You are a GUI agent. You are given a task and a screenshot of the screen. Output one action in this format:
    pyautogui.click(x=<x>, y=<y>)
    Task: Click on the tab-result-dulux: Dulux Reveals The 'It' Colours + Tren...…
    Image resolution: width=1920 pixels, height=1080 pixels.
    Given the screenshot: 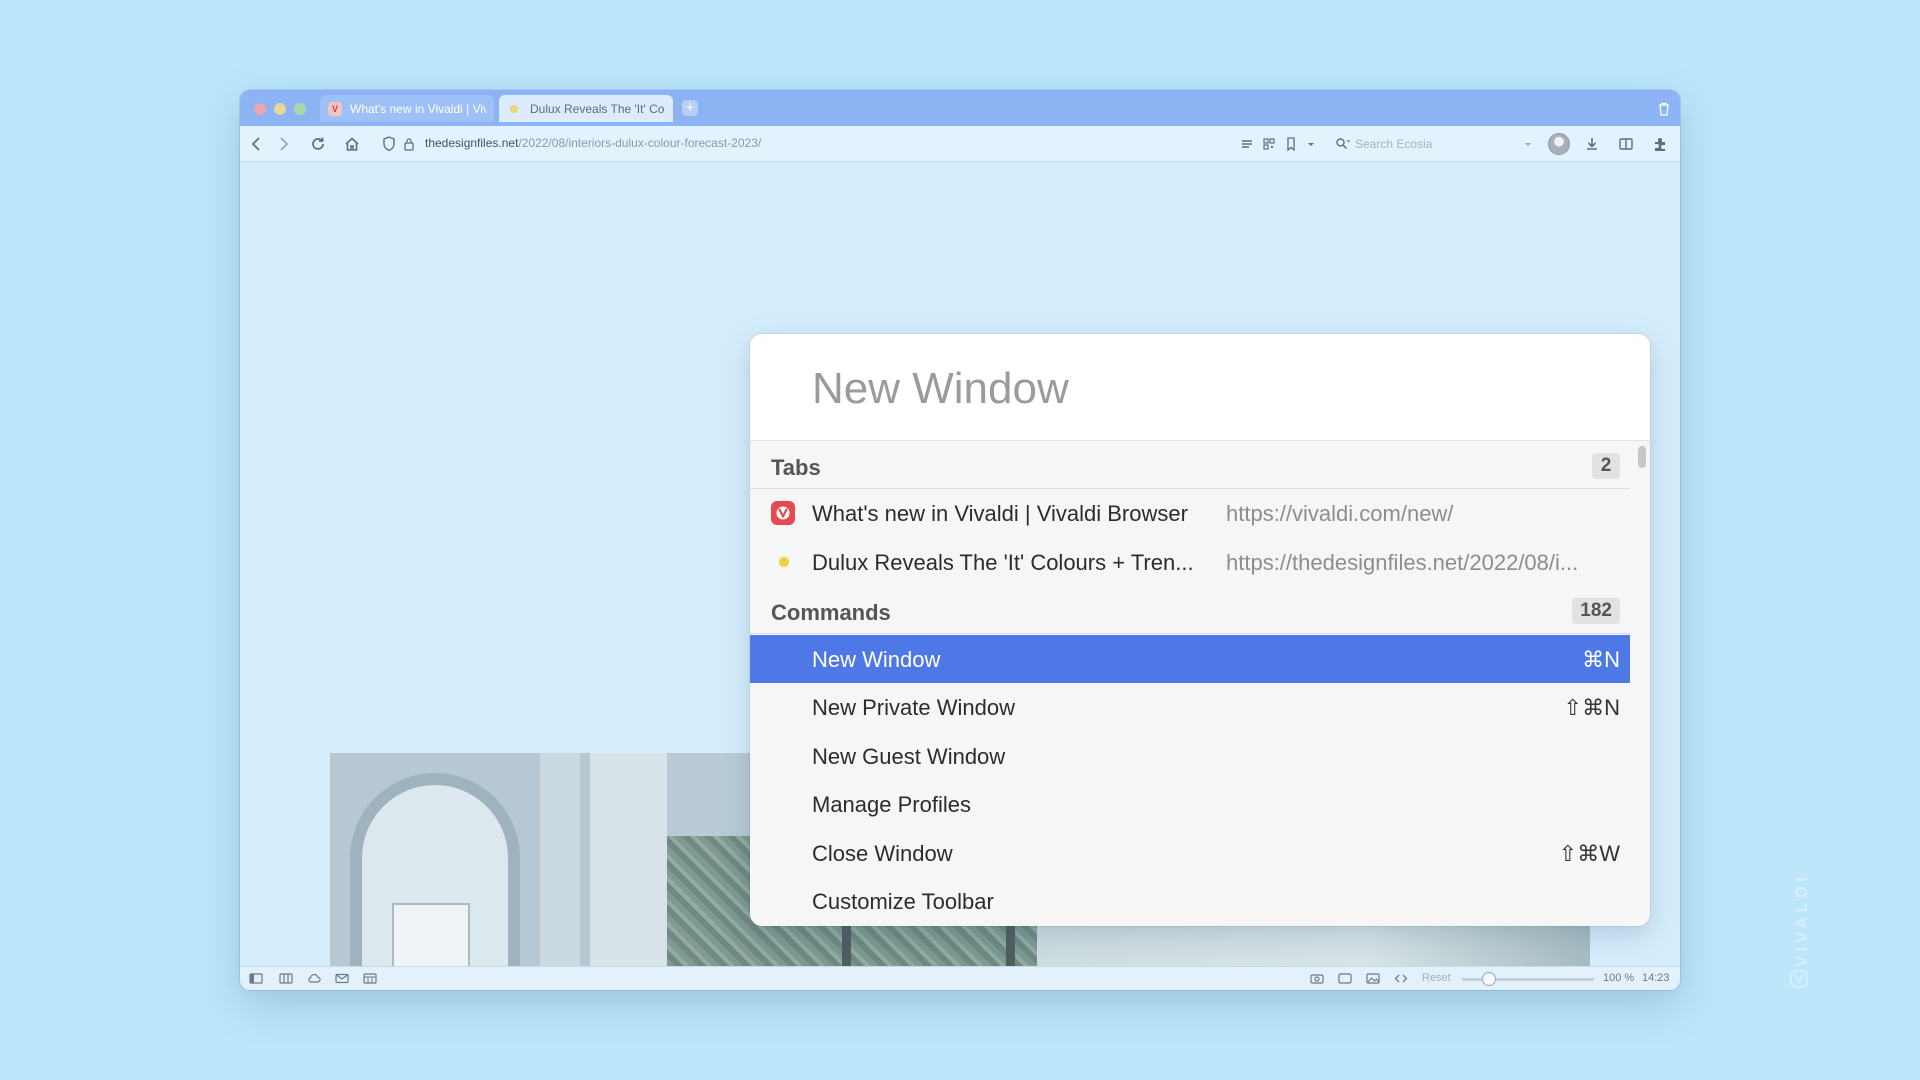 What is the action you would take?
    pyautogui.click(x=1190, y=562)
    